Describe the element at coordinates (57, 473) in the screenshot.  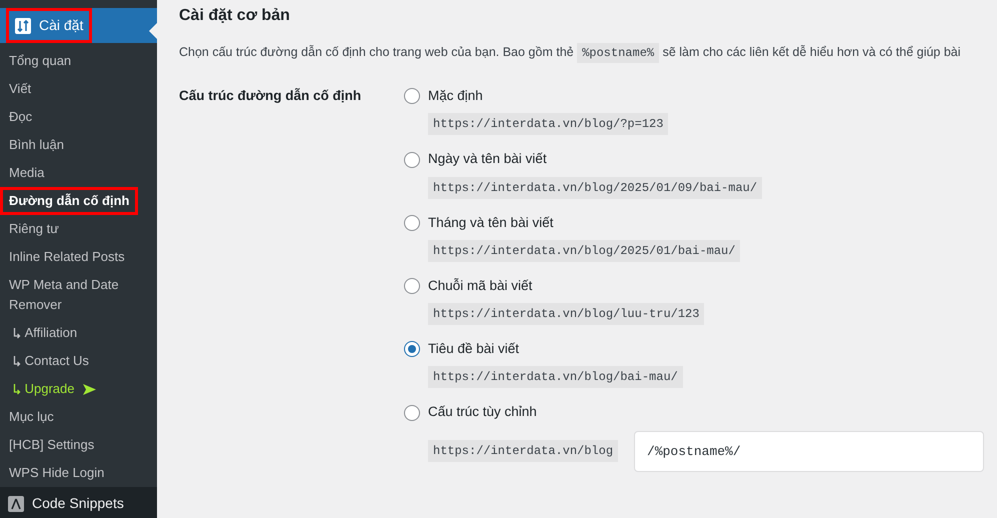
I see `submenu-item: WPS Hide Login` at that location.